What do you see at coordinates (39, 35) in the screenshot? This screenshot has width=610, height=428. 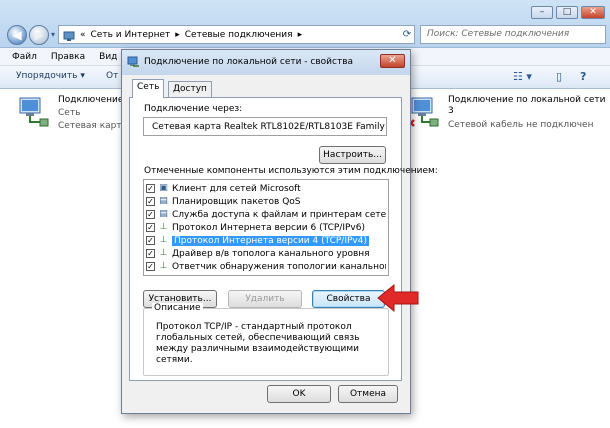 I see `forward-button: ▶` at bounding box center [39, 35].